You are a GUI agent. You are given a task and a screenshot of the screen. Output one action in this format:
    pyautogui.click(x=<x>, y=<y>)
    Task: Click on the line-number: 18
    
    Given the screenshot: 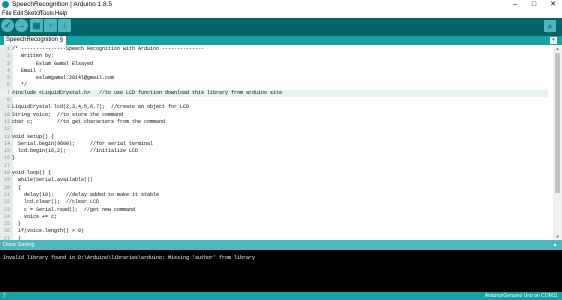 What is the action you would take?
    pyautogui.click(x=6, y=173)
    